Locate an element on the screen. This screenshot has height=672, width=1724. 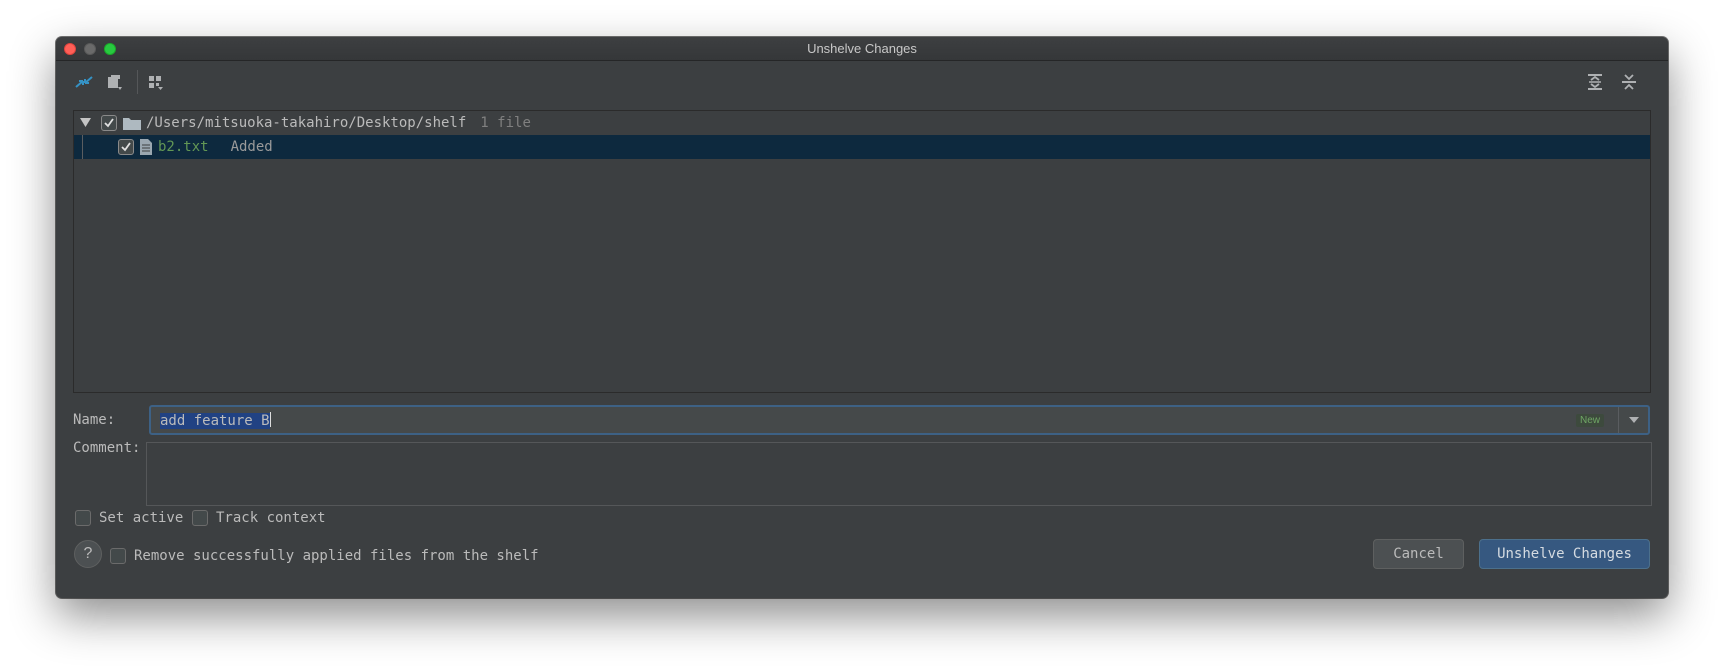
track-context-checkbox is located at coordinates (200, 518).